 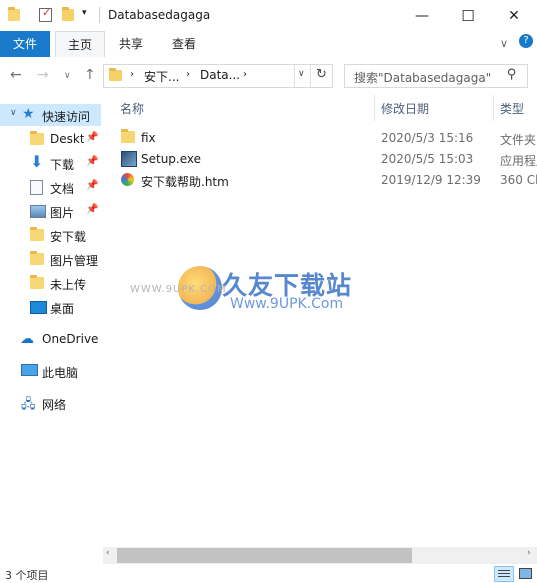 I want to click on watermark: 久友下载站 WWW.9UPK.COM Www.9UPK.Com, so click(x=290, y=297).